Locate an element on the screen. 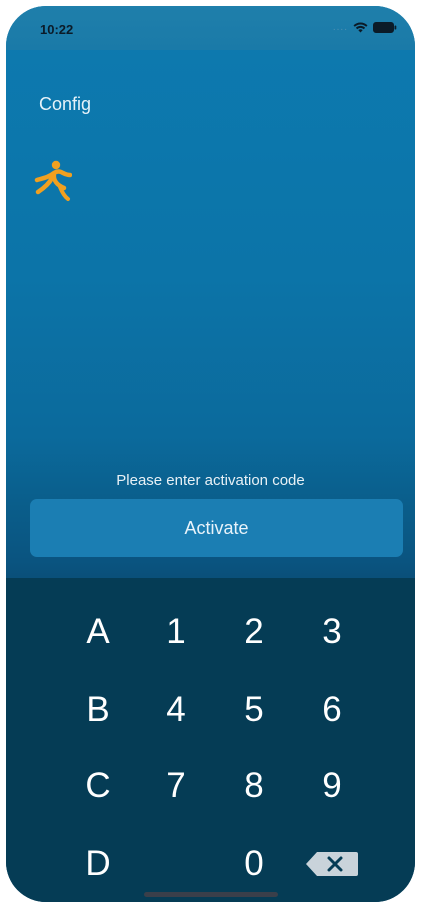 The image size is (421, 908). running-person-logo-icon is located at coordinates (52, 180).